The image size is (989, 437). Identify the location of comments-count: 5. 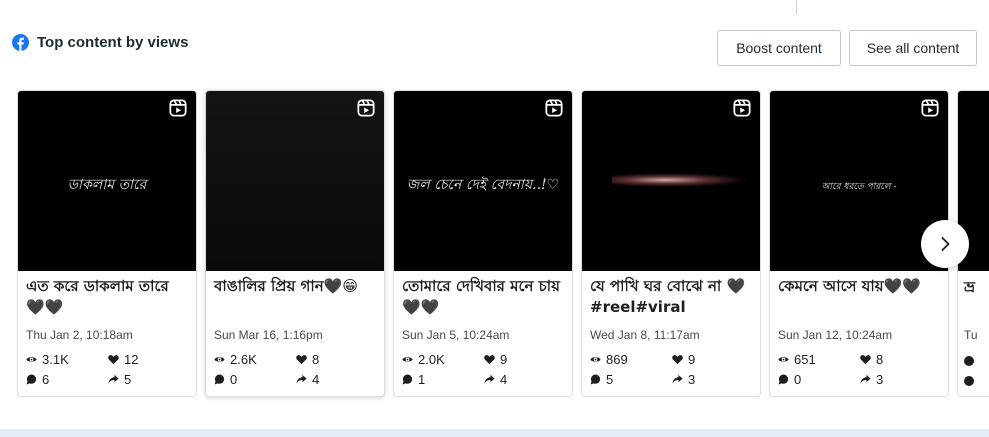
(610, 379).